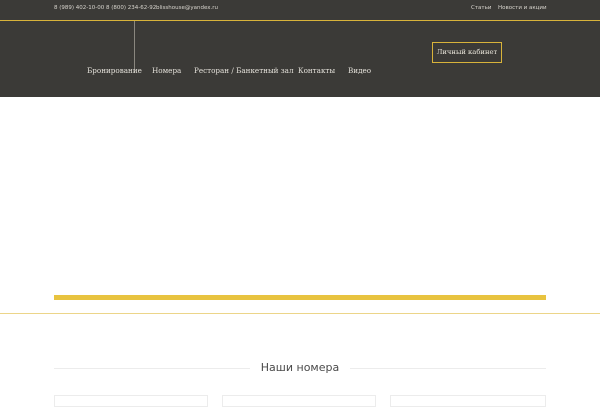  What do you see at coordinates (105, 8) in the screenshot?
I see `phone-numbers: 8 (989) 402-10-00 8 (800) 234-62-92` at bounding box center [105, 8].